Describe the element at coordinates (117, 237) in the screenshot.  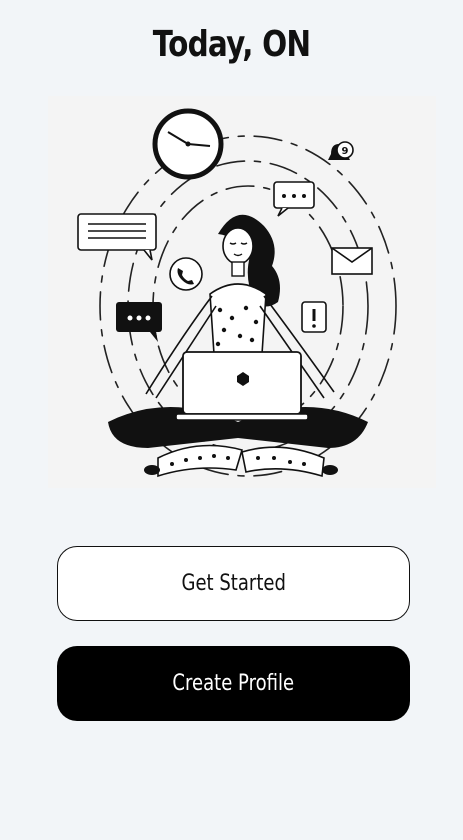
I see `message-icon` at that location.